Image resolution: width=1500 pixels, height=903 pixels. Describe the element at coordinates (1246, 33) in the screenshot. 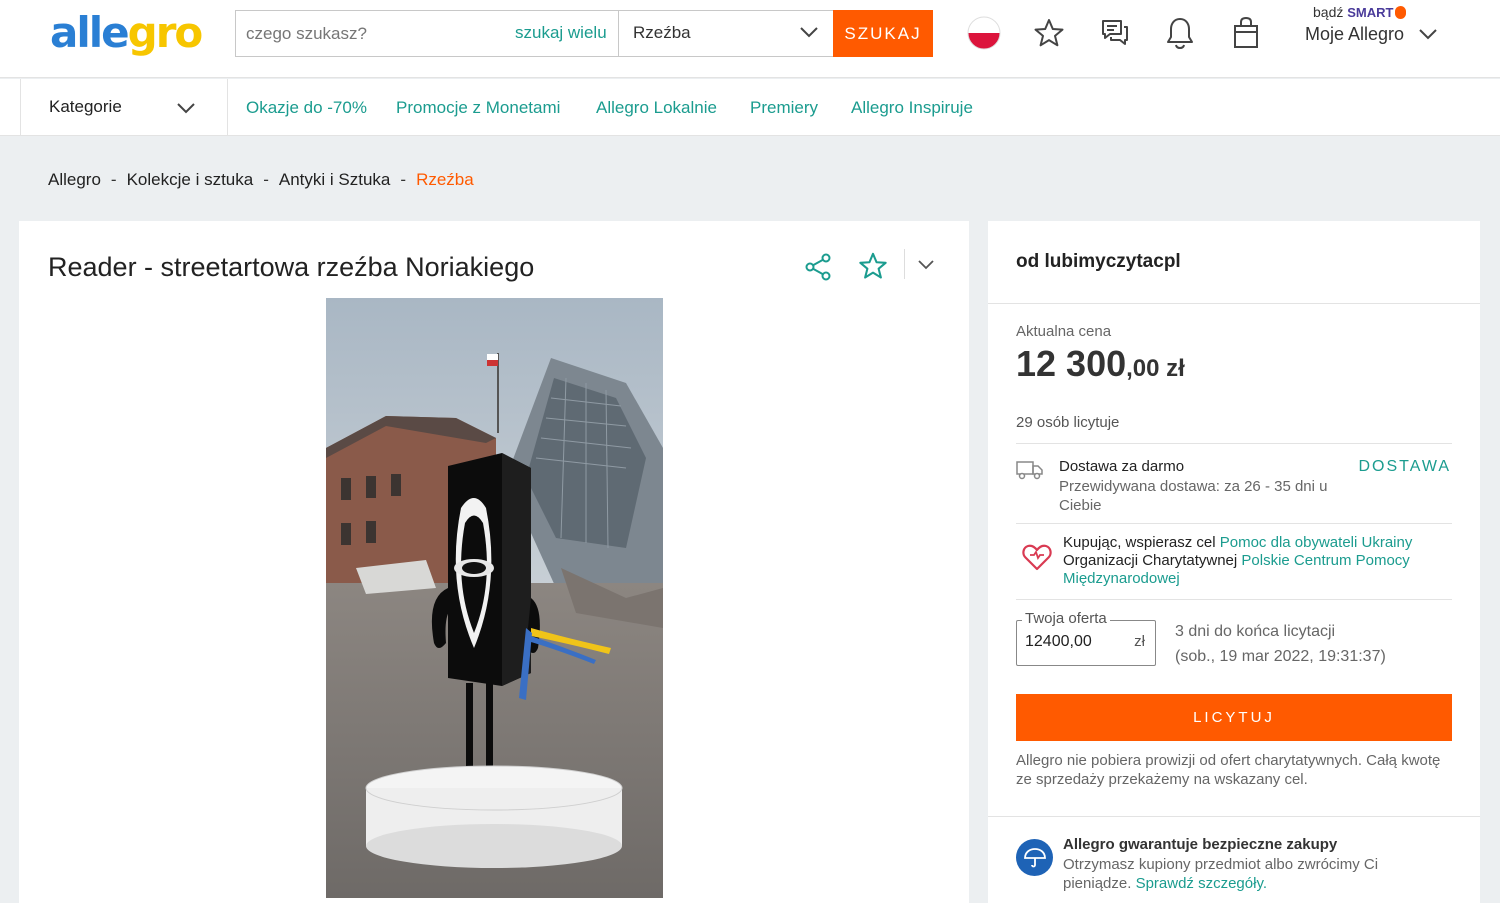

I see `bag-icon` at that location.